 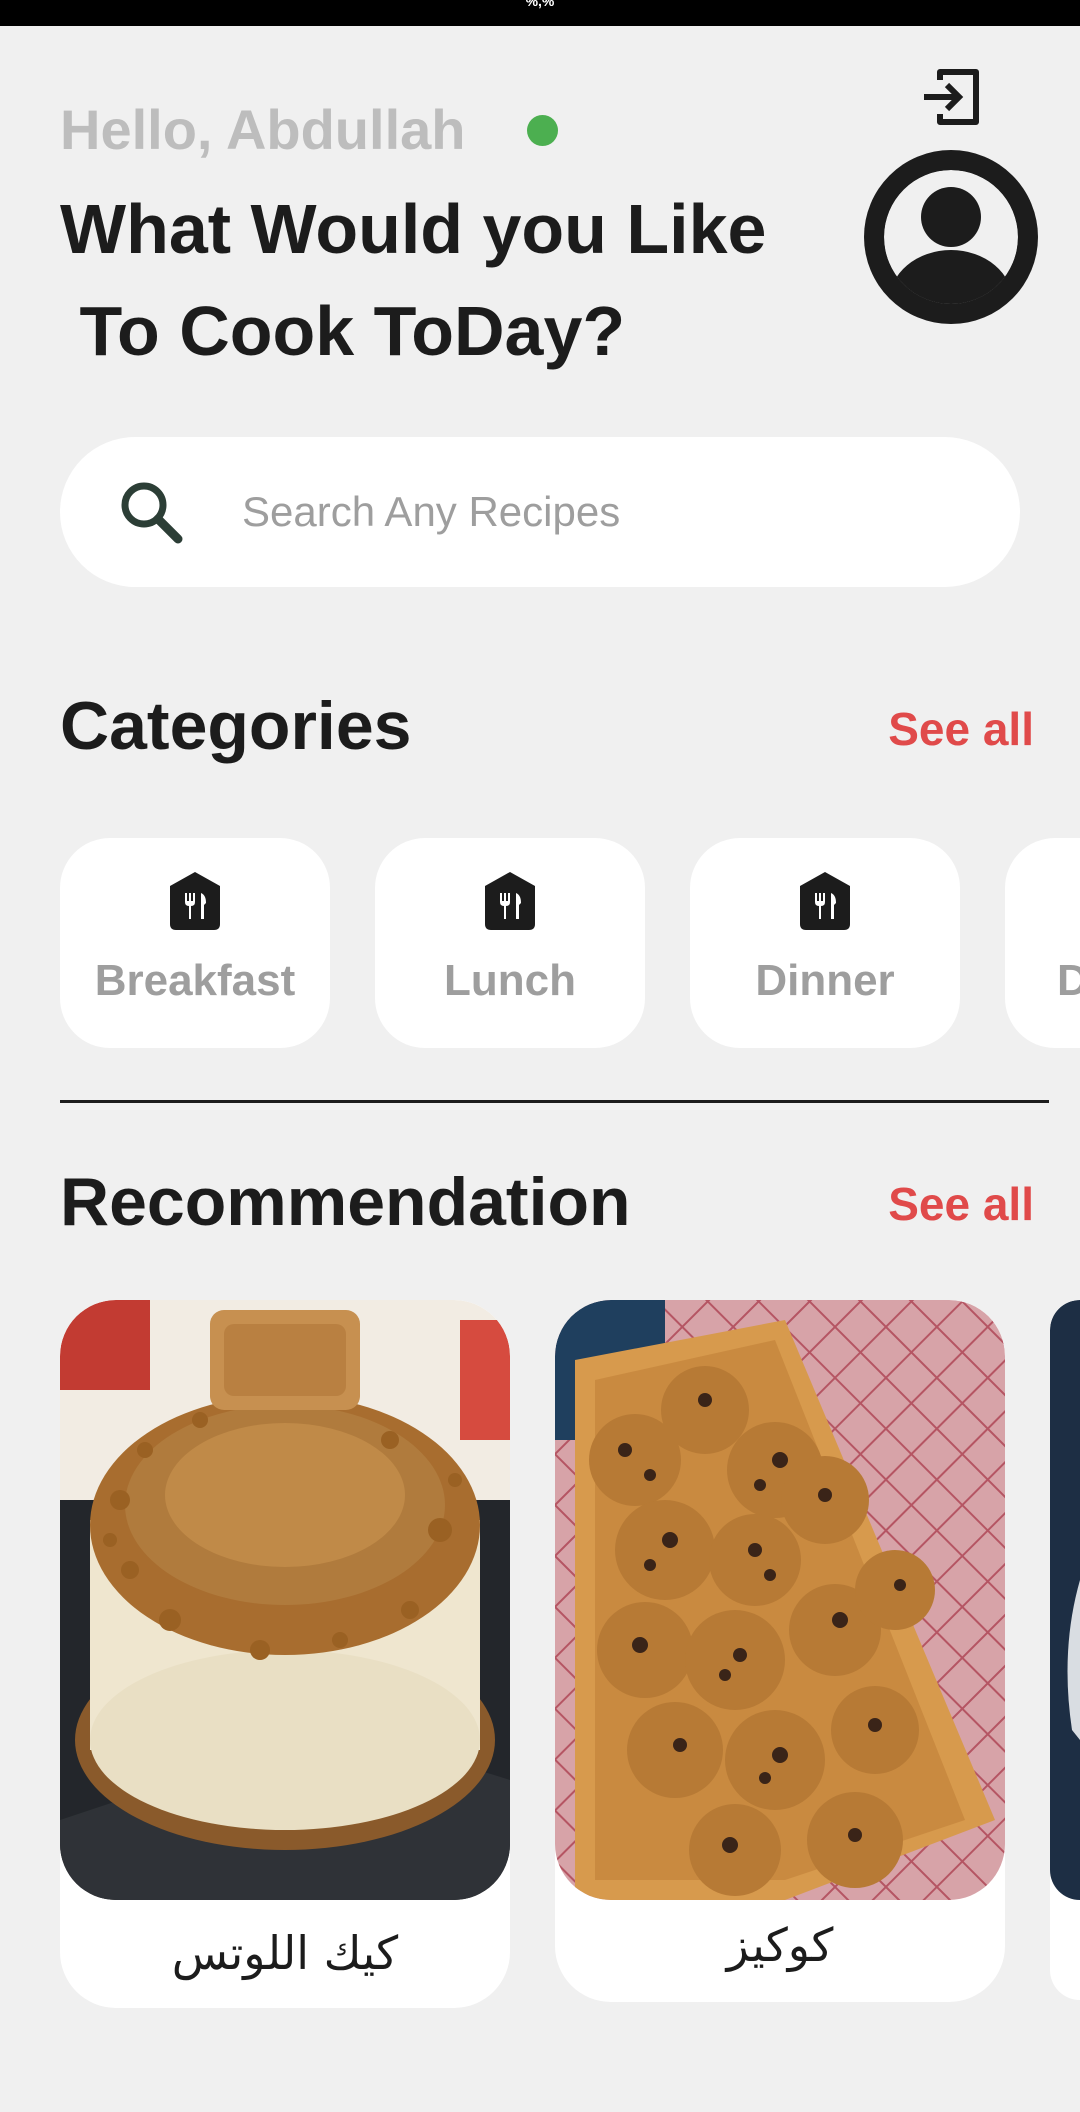 What do you see at coordinates (602, 512) in the screenshot?
I see `search-input` at bounding box center [602, 512].